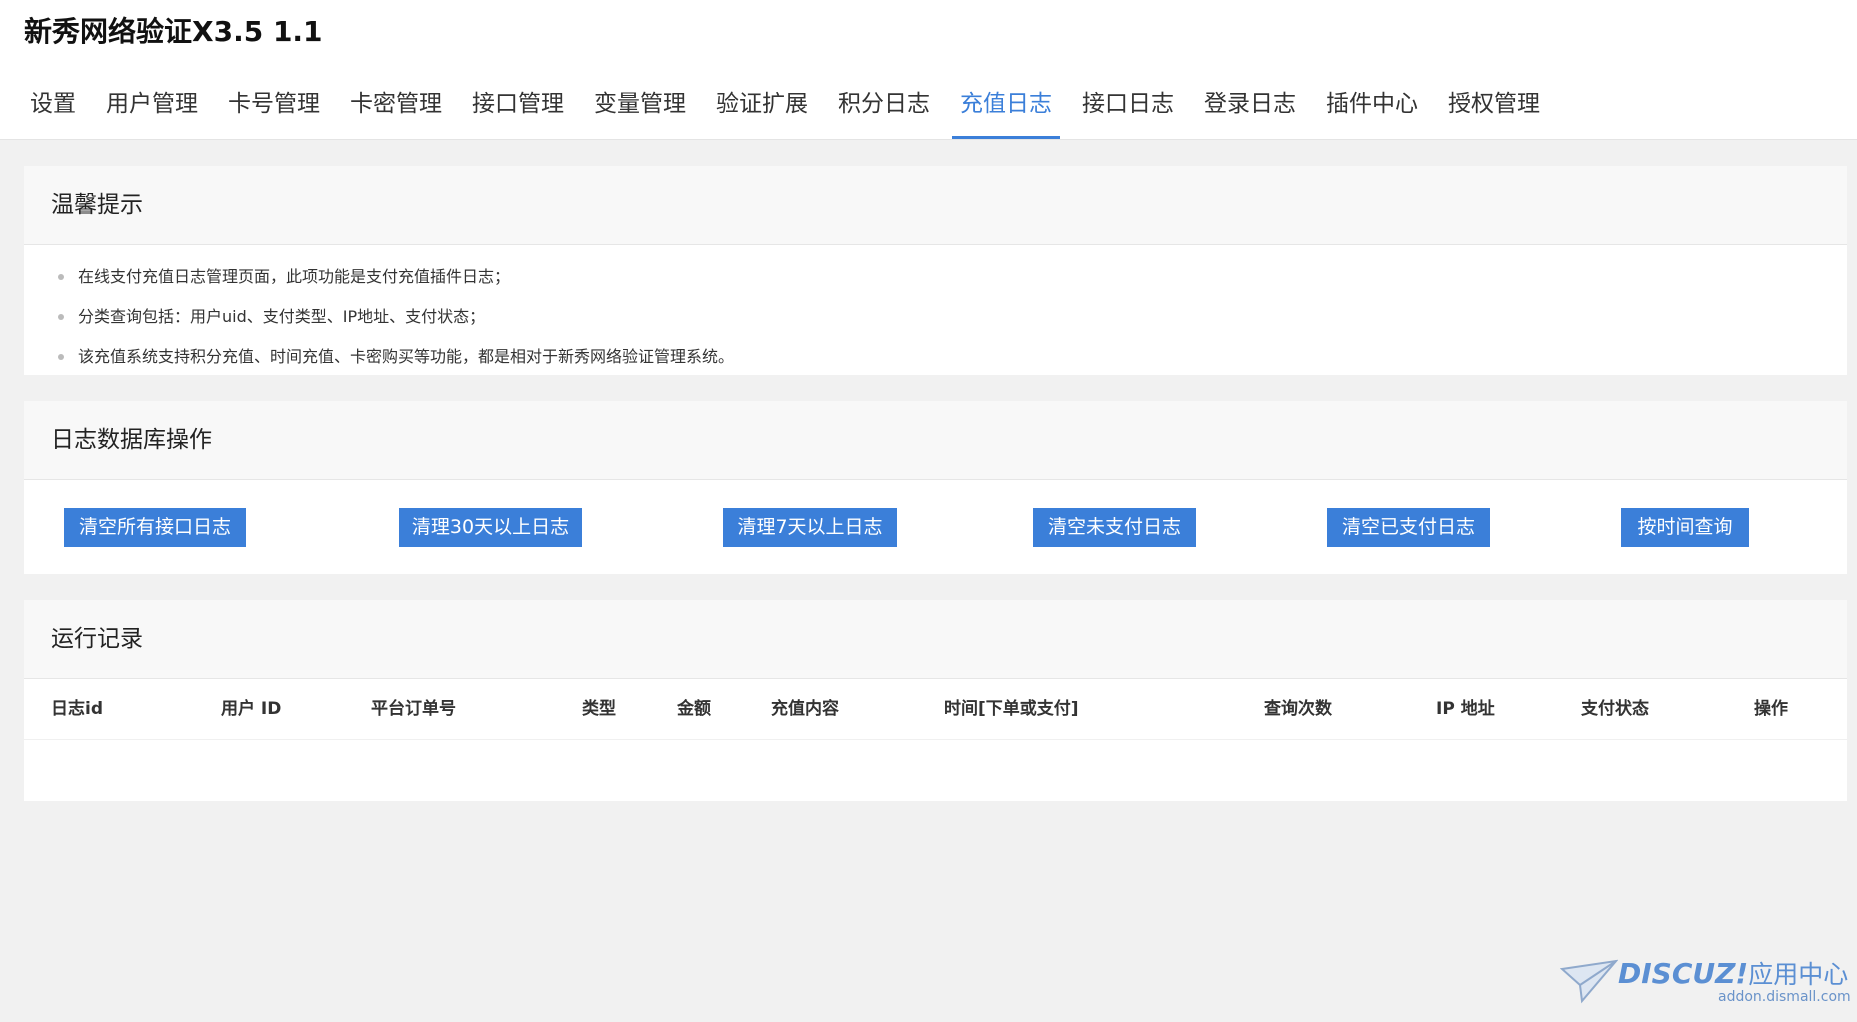 Image resolution: width=1857 pixels, height=1022 pixels. Describe the element at coordinates (935, 639) in the screenshot. I see `run-log-title: 运行记录` at that location.